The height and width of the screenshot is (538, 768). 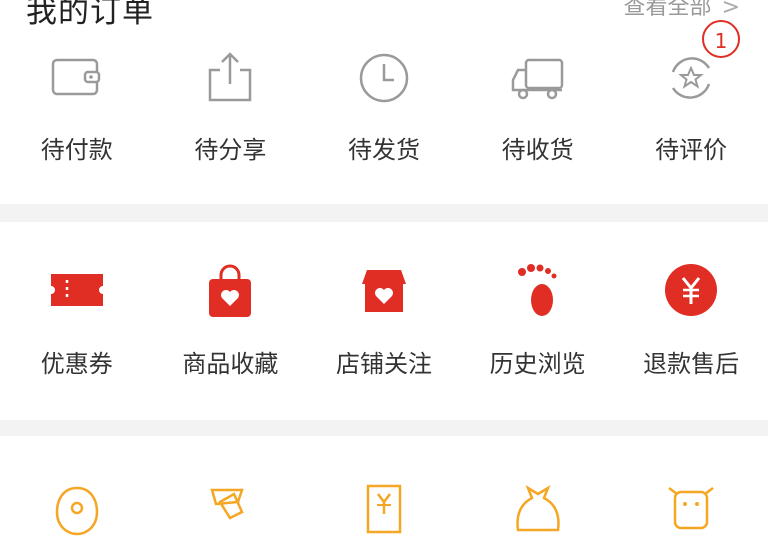 What do you see at coordinates (76, 364) in the screenshot?
I see `service-label: 优惠券` at bounding box center [76, 364].